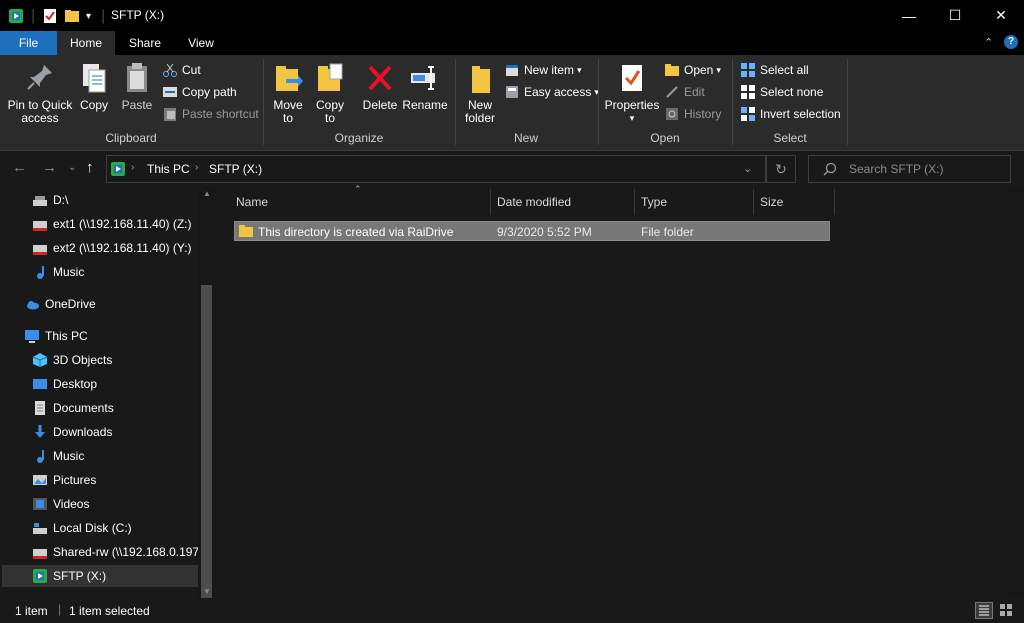  What do you see at coordinates (64, 384) in the screenshot?
I see `nav-item-desktop: Desktop` at bounding box center [64, 384].